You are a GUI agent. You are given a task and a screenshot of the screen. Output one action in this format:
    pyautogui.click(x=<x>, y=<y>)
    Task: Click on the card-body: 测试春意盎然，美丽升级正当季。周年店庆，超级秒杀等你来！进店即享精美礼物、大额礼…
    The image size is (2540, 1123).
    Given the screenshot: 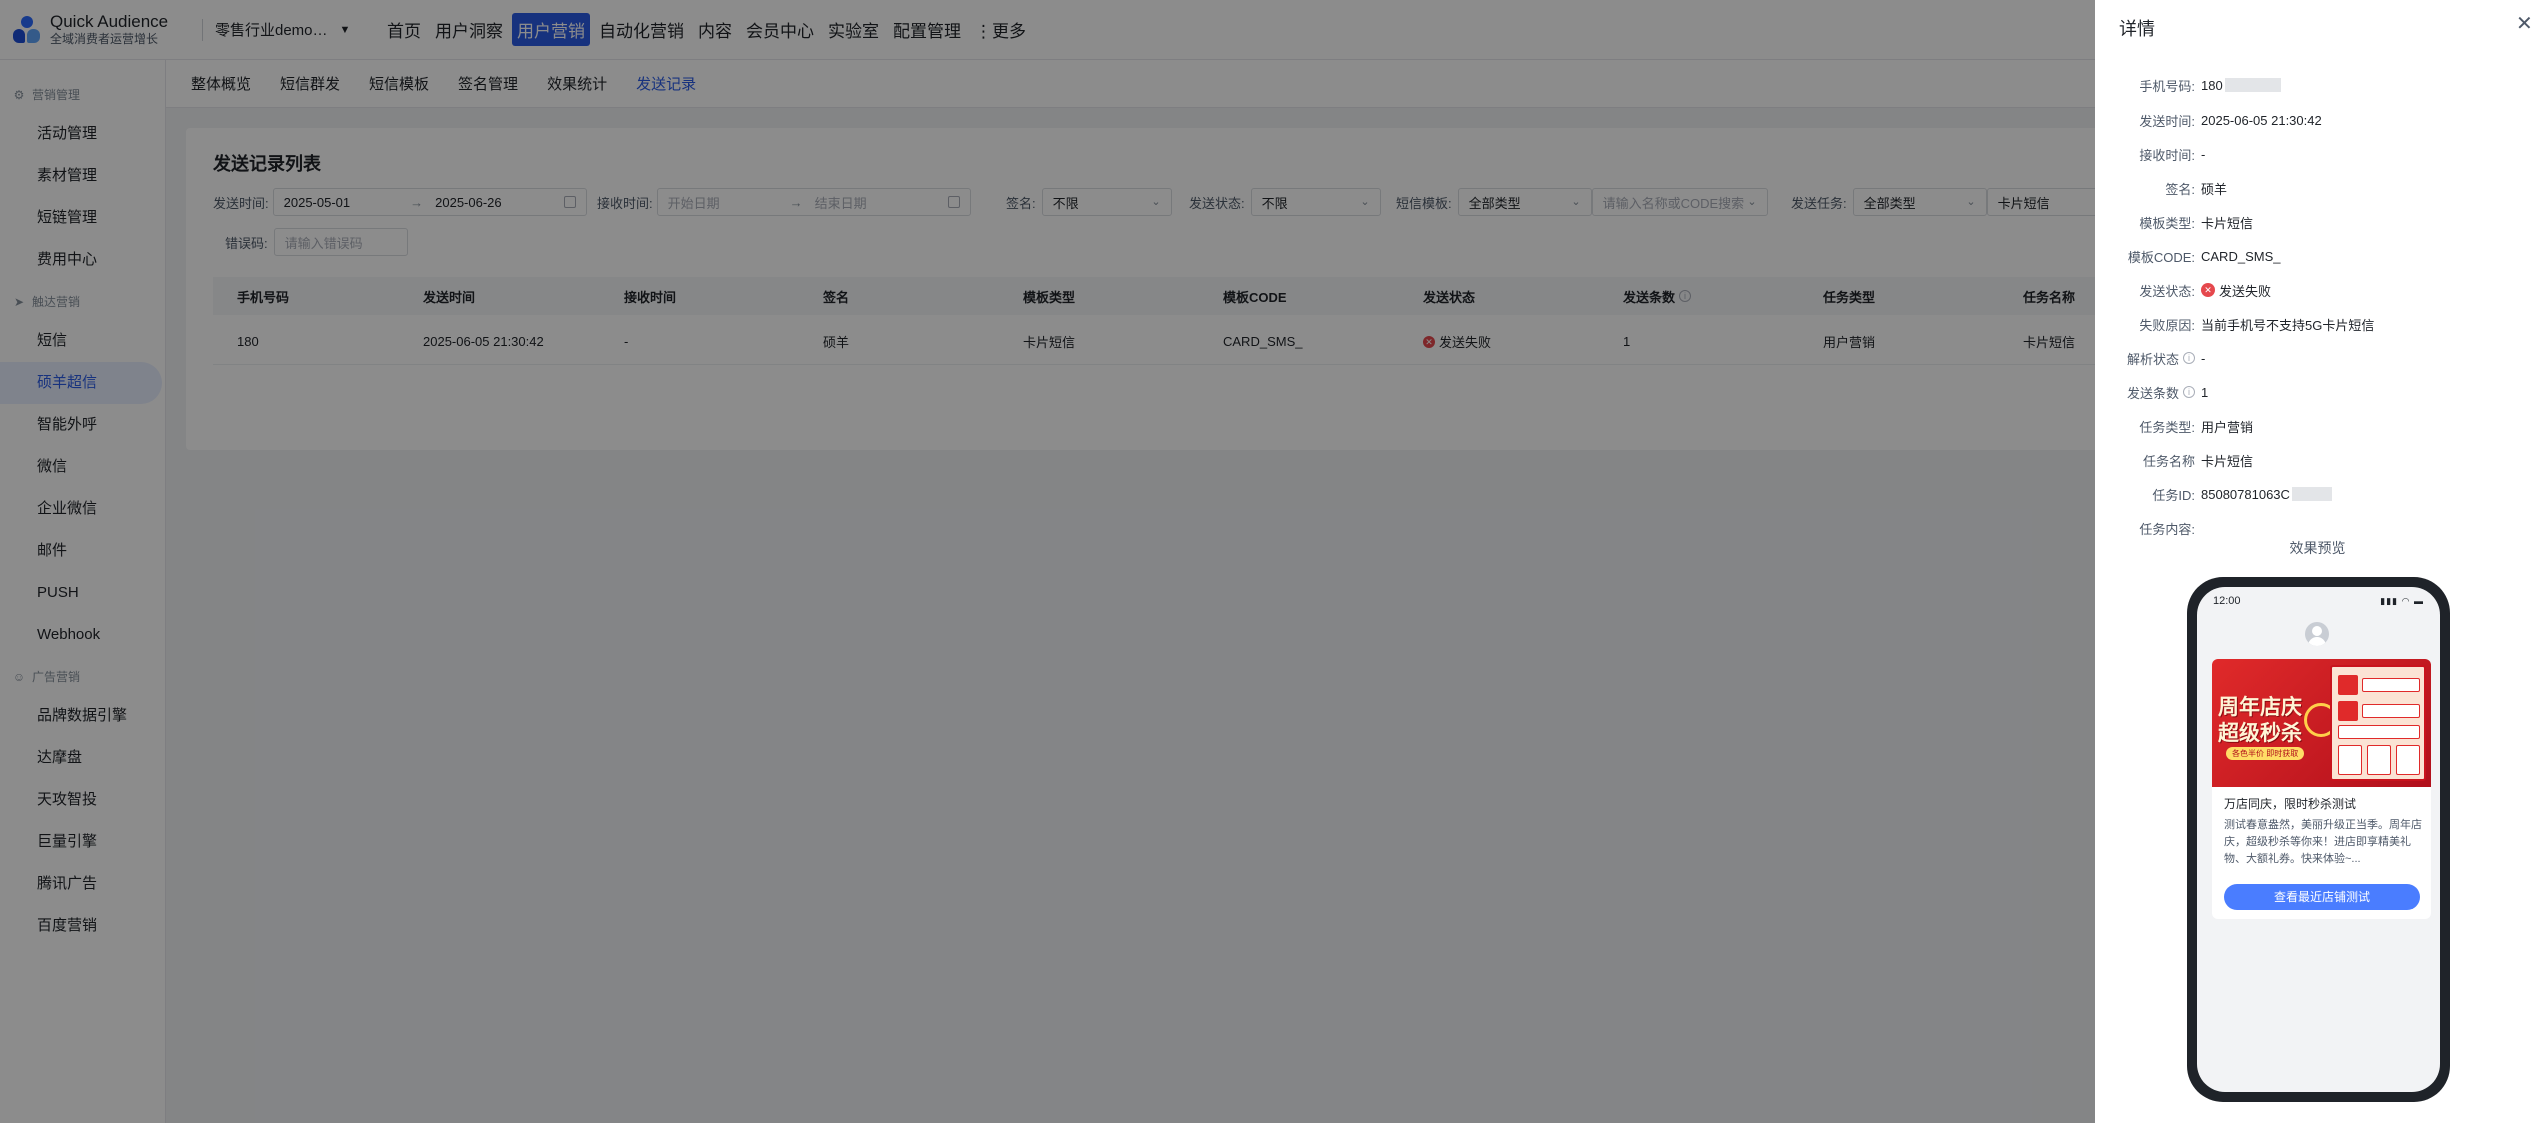 What is the action you would take?
    pyautogui.click(x=2323, y=842)
    